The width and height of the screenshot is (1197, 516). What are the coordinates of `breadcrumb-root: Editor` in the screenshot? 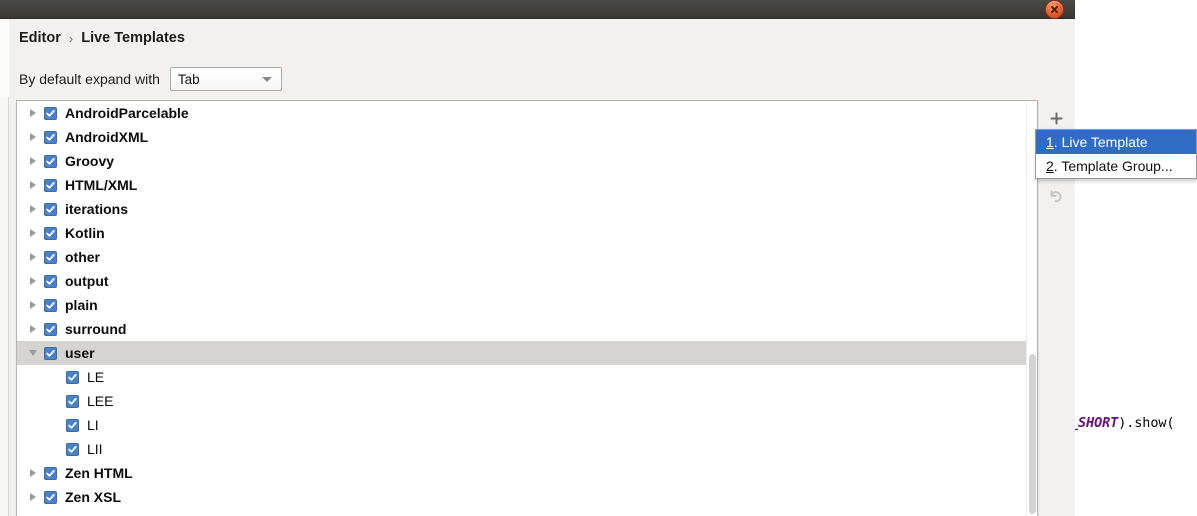 It's located at (40, 38).